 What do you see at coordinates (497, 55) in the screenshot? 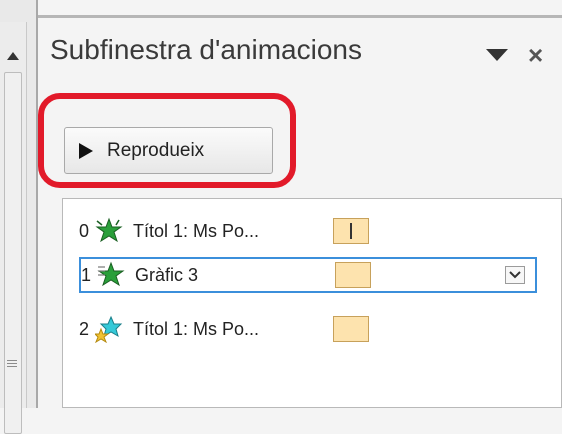
I see `pane-options-dropdown-icon` at bounding box center [497, 55].